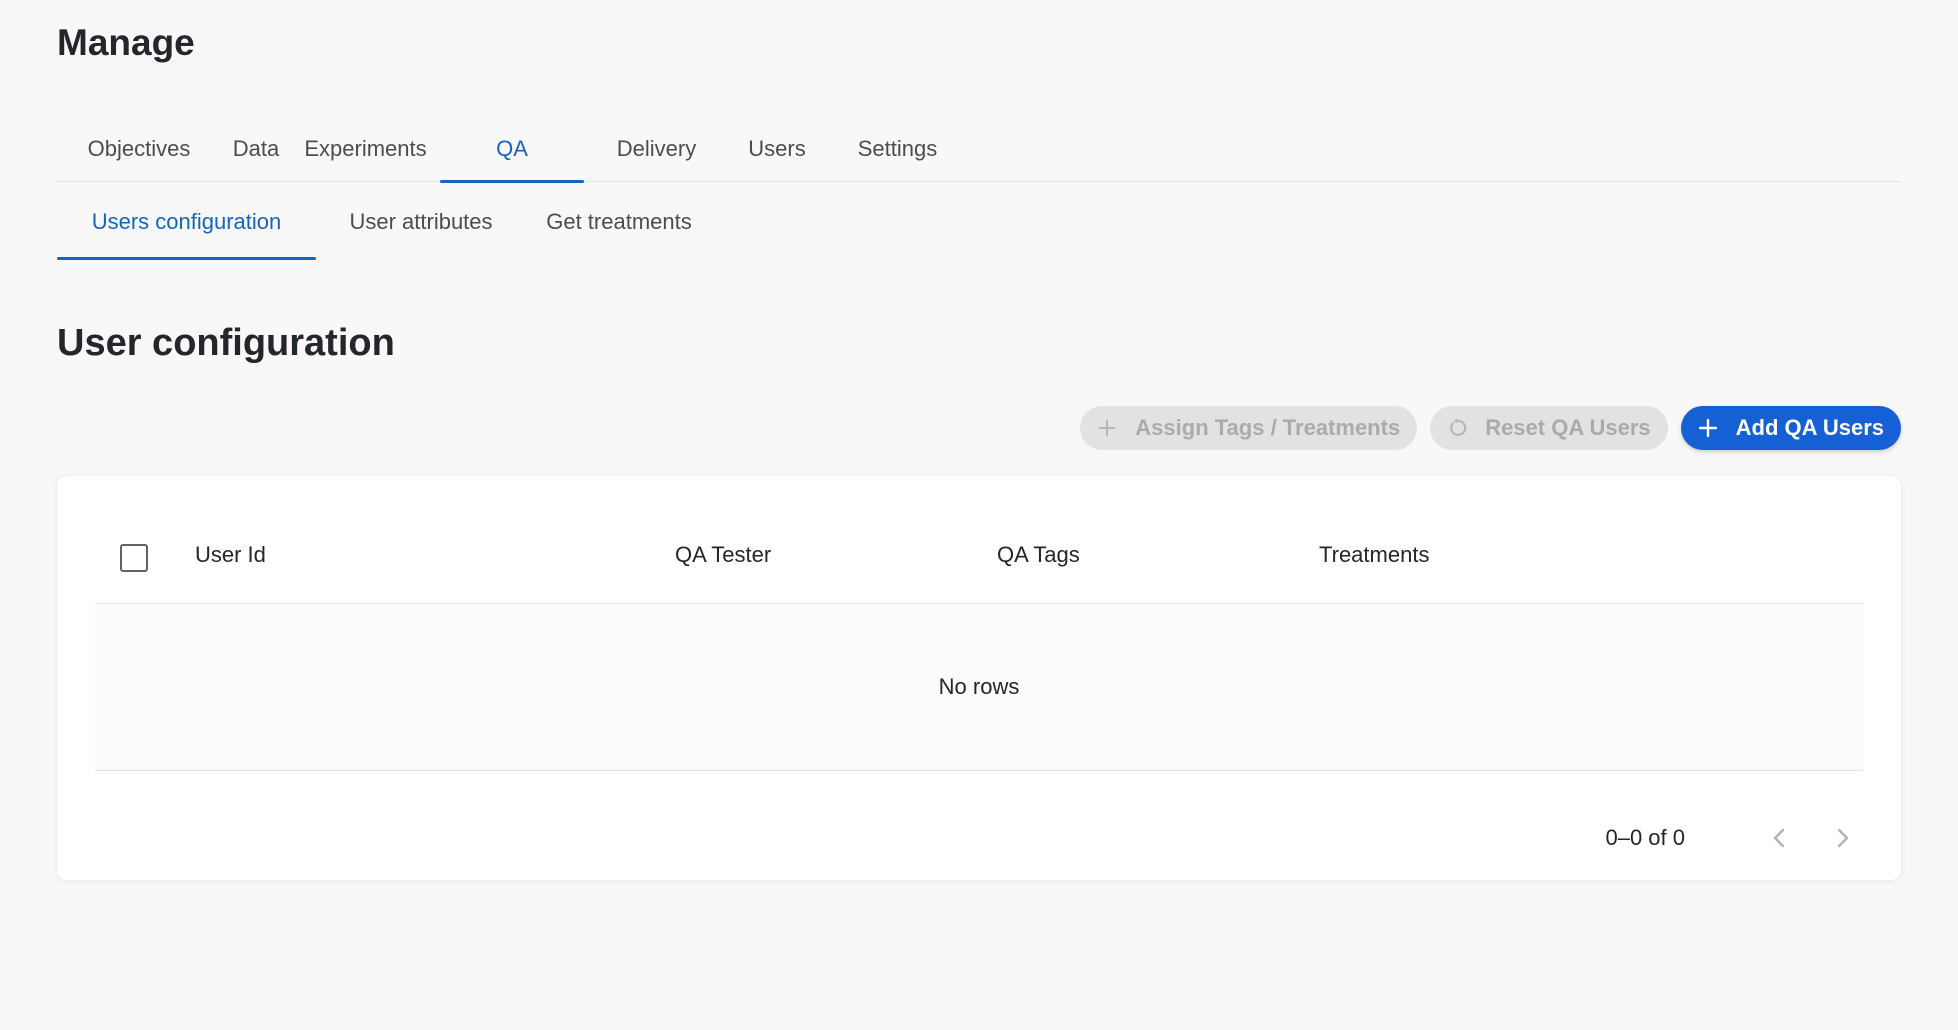 This screenshot has width=1958, height=1030. I want to click on refresh-icon, so click(1457, 428).